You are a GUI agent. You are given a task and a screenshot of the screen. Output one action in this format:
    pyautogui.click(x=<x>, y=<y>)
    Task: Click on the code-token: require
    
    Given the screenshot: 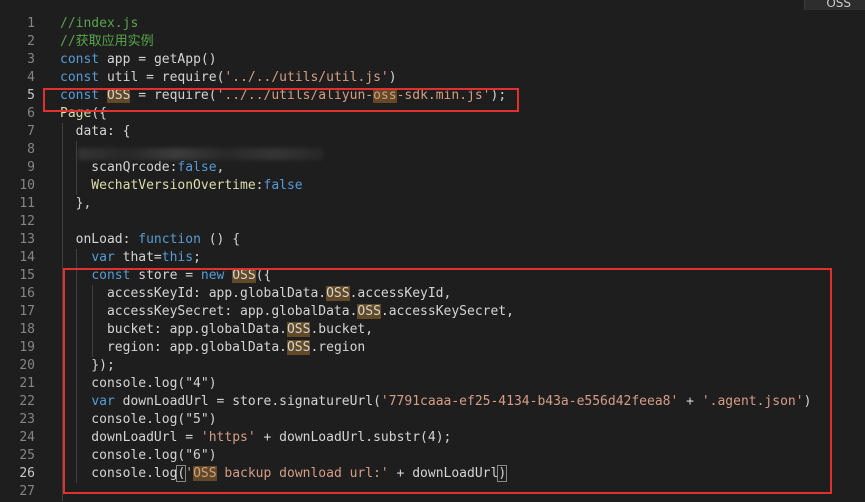 What is the action you would take?
    pyautogui.click(x=189, y=77)
    